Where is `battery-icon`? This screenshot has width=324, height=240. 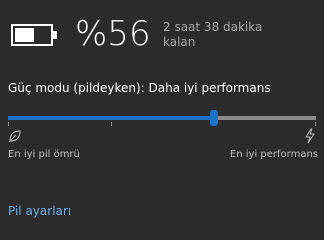 battery-icon is located at coordinates (34, 35).